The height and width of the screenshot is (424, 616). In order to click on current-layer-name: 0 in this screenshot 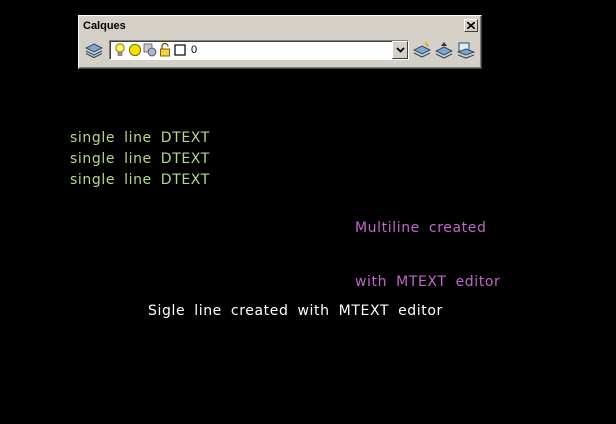, I will do `click(194, 50)`.